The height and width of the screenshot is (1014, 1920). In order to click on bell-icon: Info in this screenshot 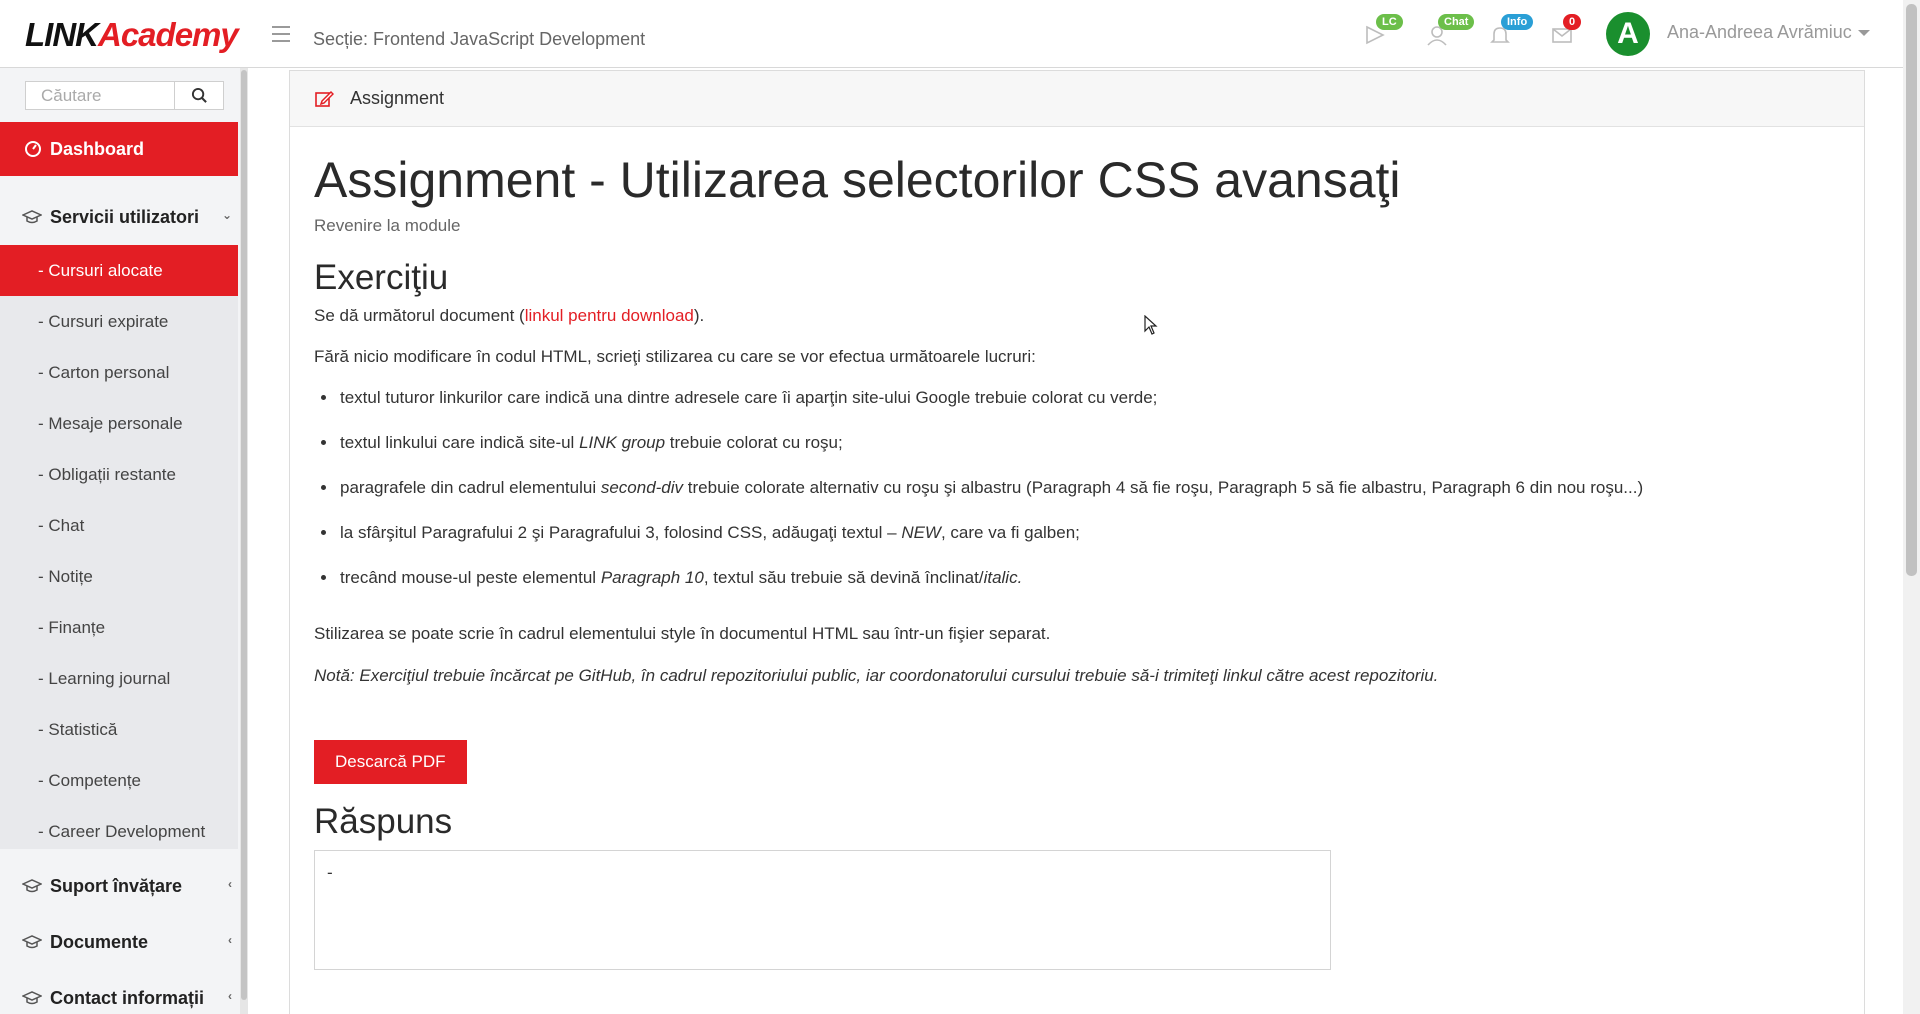, I will do `click(1511, 30)`.